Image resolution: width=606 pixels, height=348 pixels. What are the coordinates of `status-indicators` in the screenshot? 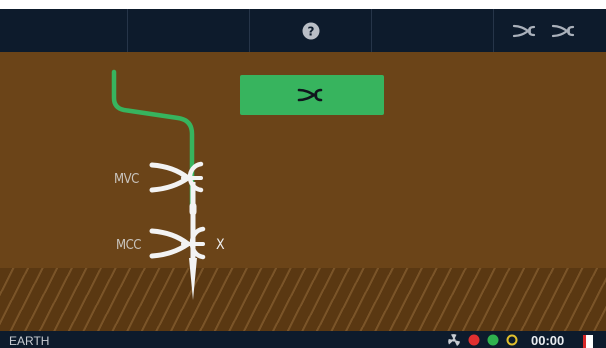 It's located at (483, 340).